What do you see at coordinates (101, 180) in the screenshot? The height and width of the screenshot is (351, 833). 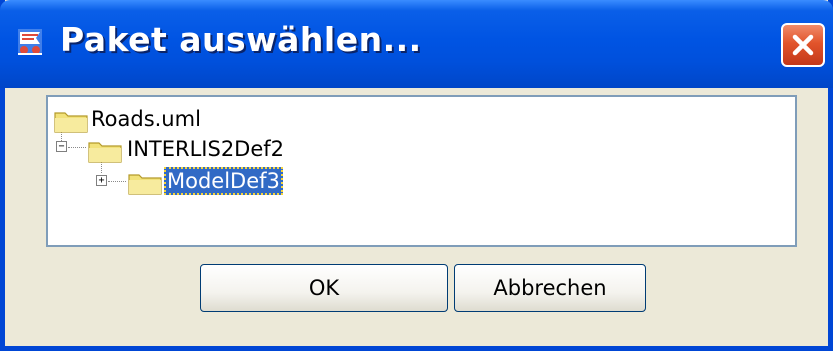 I see `expand-toggle: +` at bounding box center [101, 180].